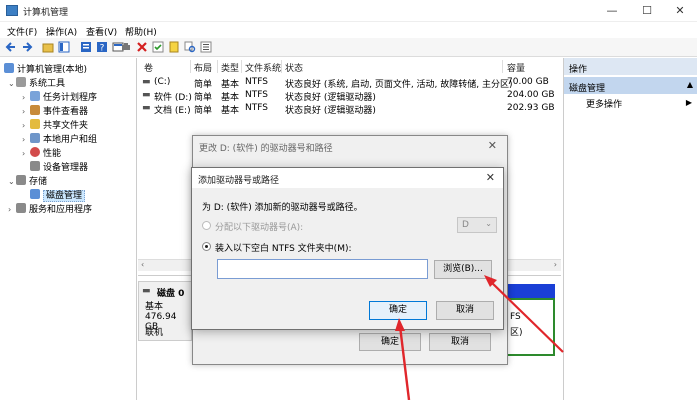  What do you see at coordinates (516, 333) in the screenshot?
I see `volume-drive-hint: 区)` at bounding box center [516, 333].